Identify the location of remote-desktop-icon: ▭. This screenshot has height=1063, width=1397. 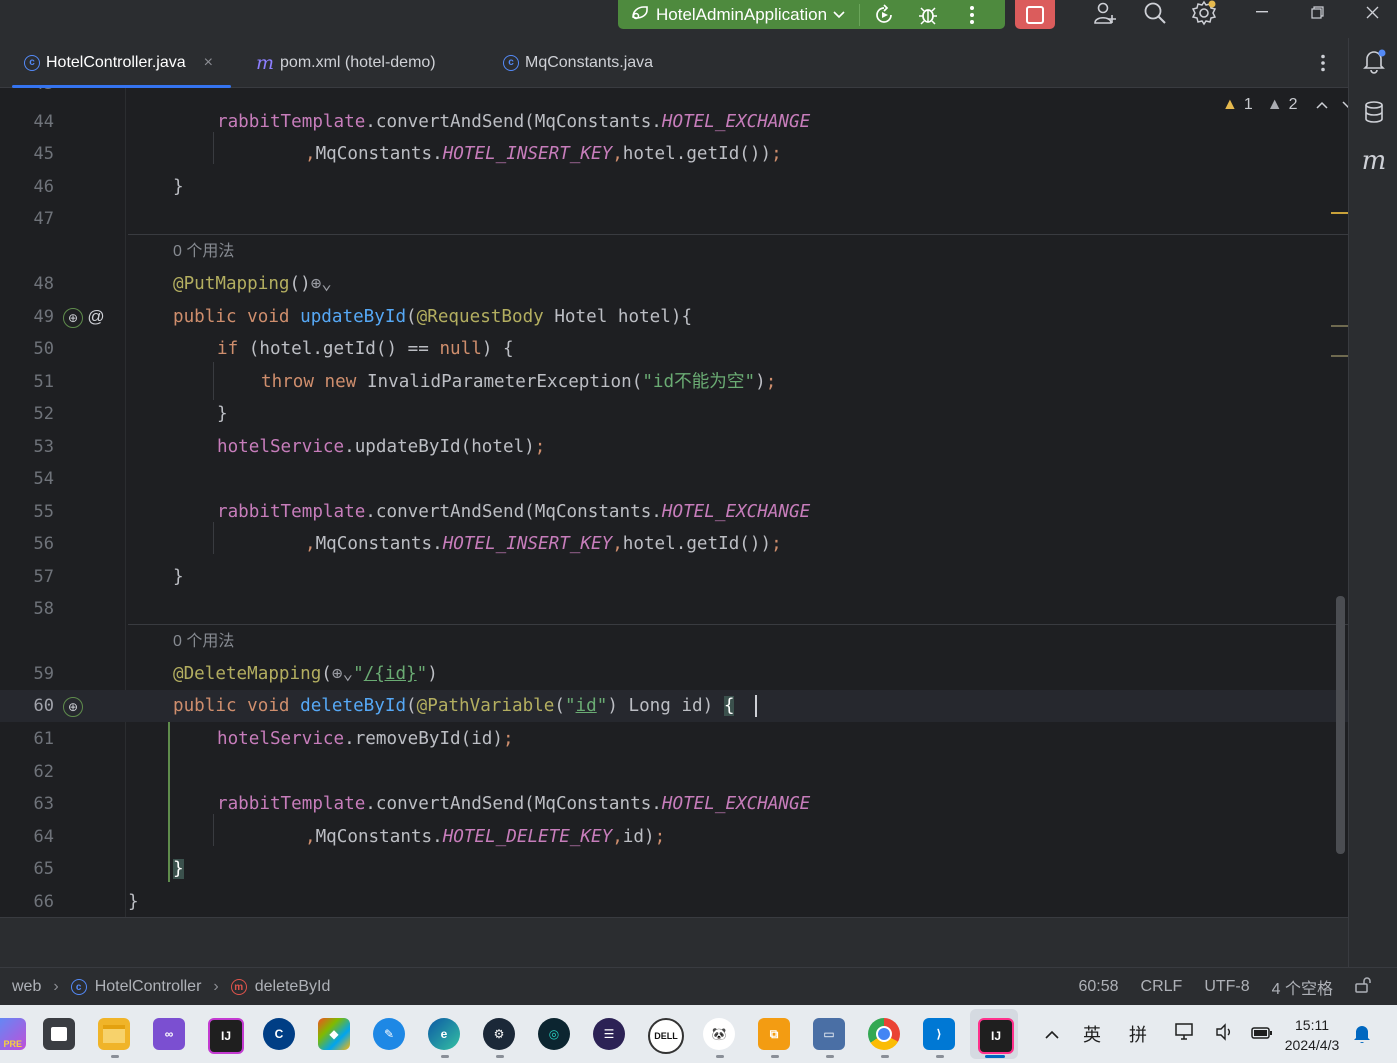
(829, 1034).